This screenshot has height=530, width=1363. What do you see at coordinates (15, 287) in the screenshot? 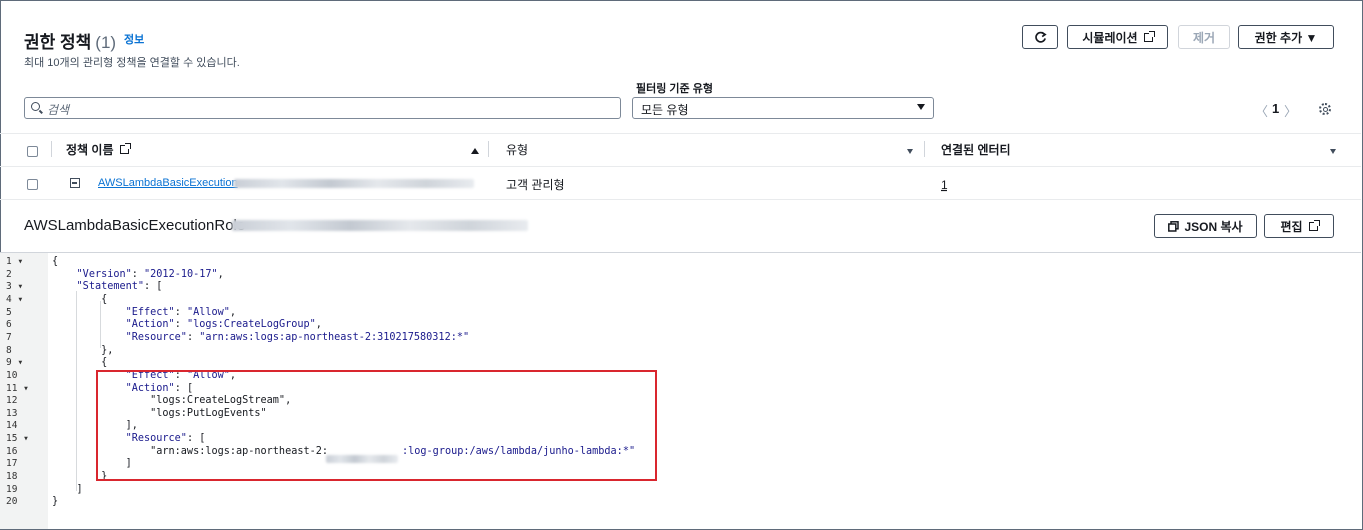
I see `line-number: 3 ▾` at bounding box center [15, 287].